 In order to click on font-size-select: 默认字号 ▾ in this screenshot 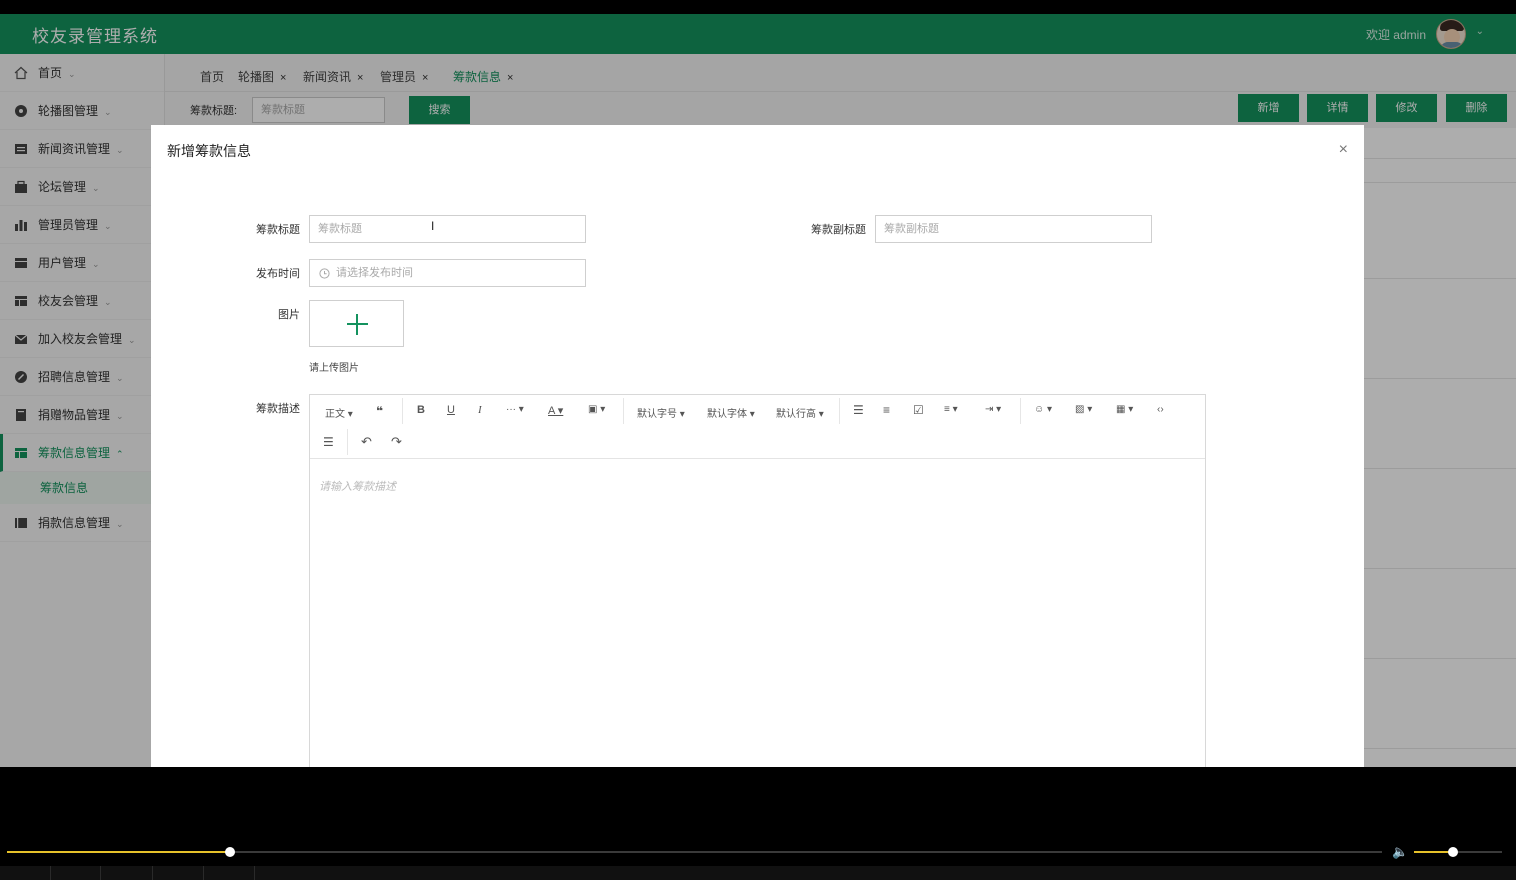, I will do `click(661, 412)`.